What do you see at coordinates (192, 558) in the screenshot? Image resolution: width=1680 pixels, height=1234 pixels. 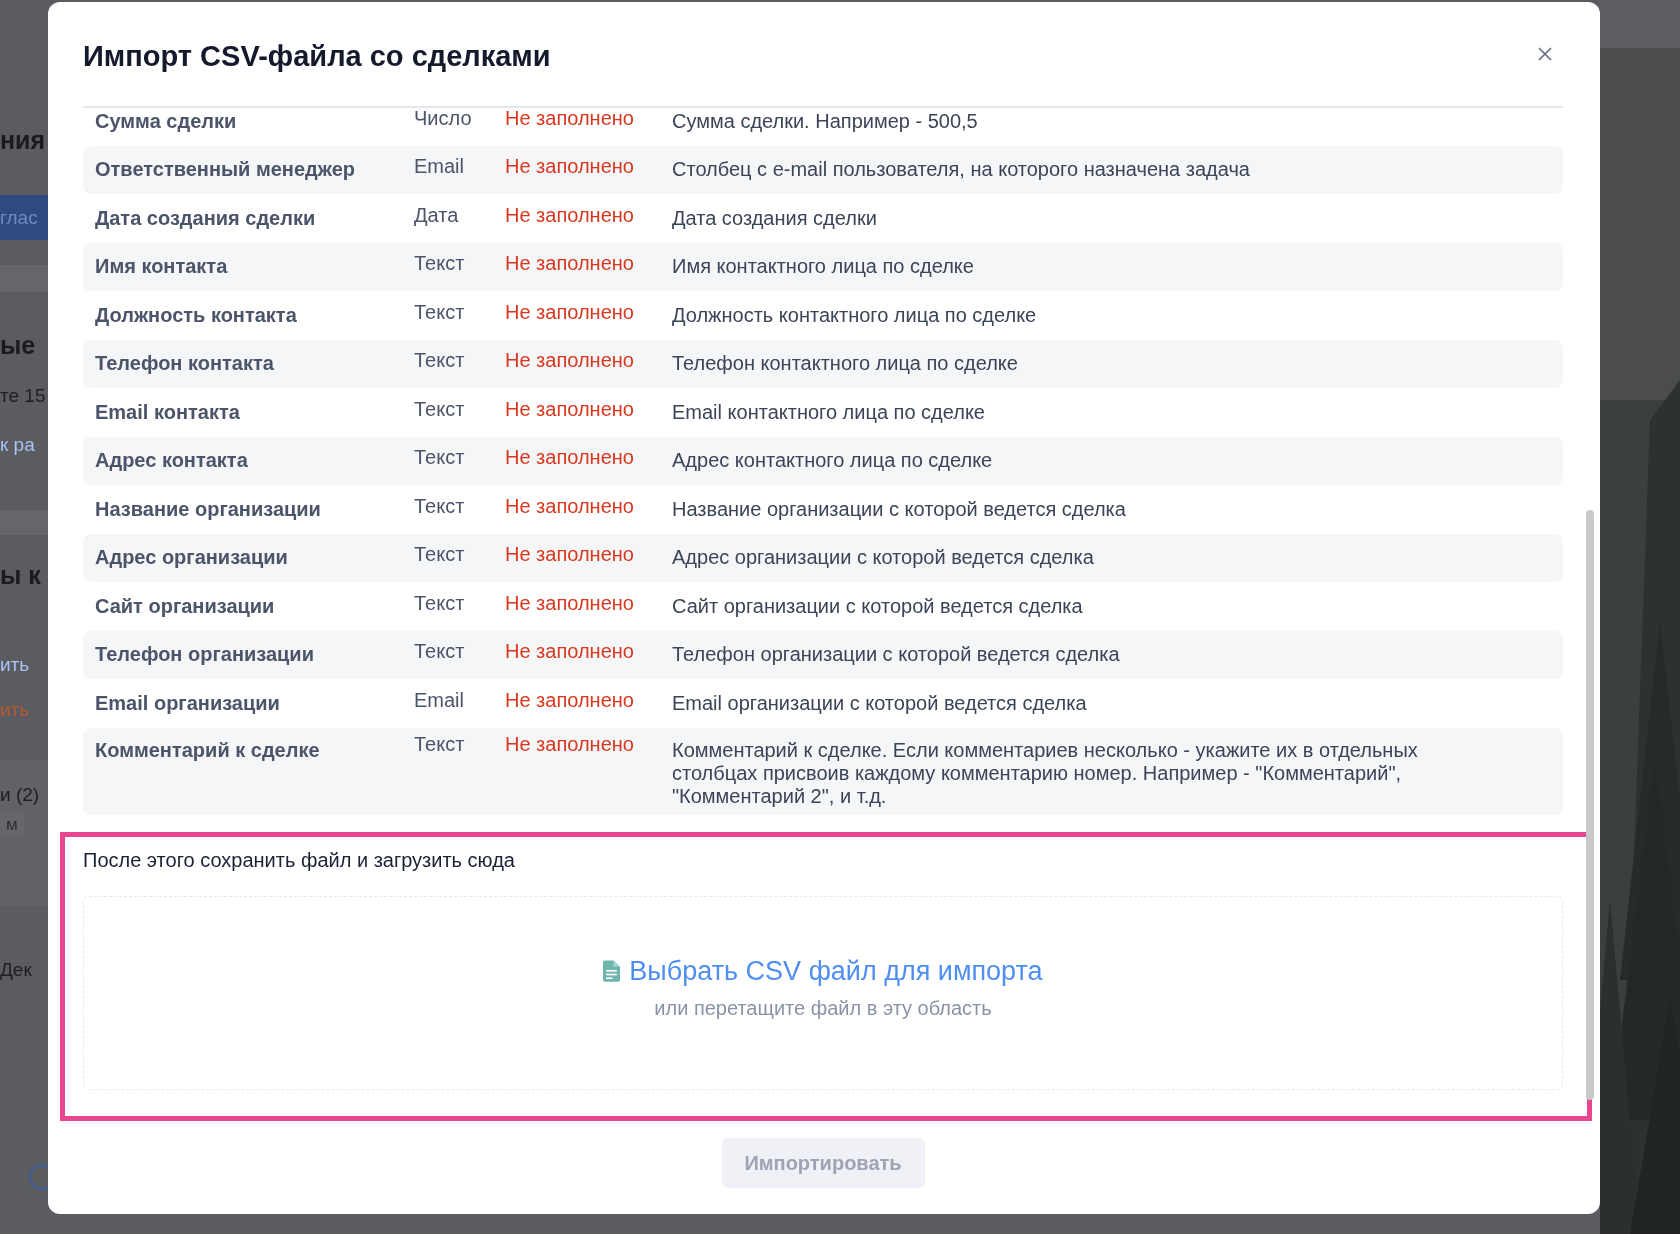 I see `field-name: Адрес организации` at bounding box center [192, 558].